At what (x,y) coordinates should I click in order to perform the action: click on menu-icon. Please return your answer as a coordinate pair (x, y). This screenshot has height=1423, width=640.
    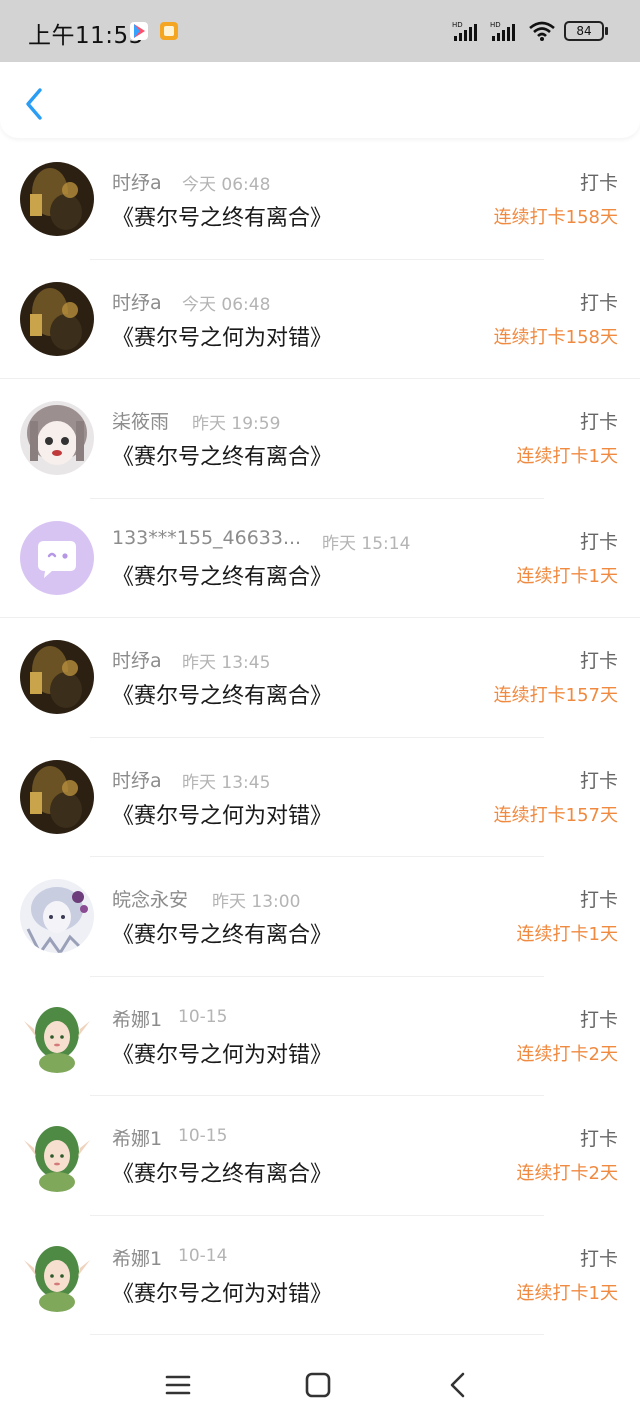
    Looking at the image, I should click on (178, 1385).